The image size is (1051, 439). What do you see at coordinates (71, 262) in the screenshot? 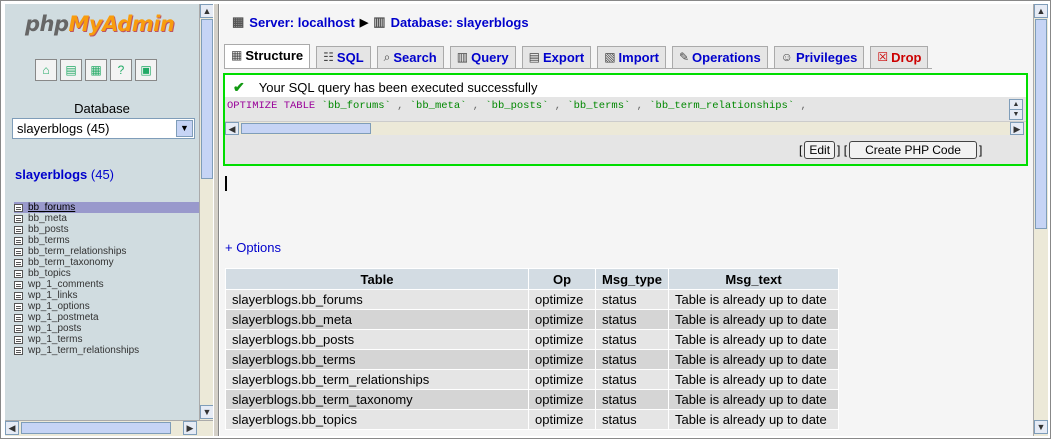
I see `nav-table-label: bb_term_taxonomy` at bounding box center [71, 262].